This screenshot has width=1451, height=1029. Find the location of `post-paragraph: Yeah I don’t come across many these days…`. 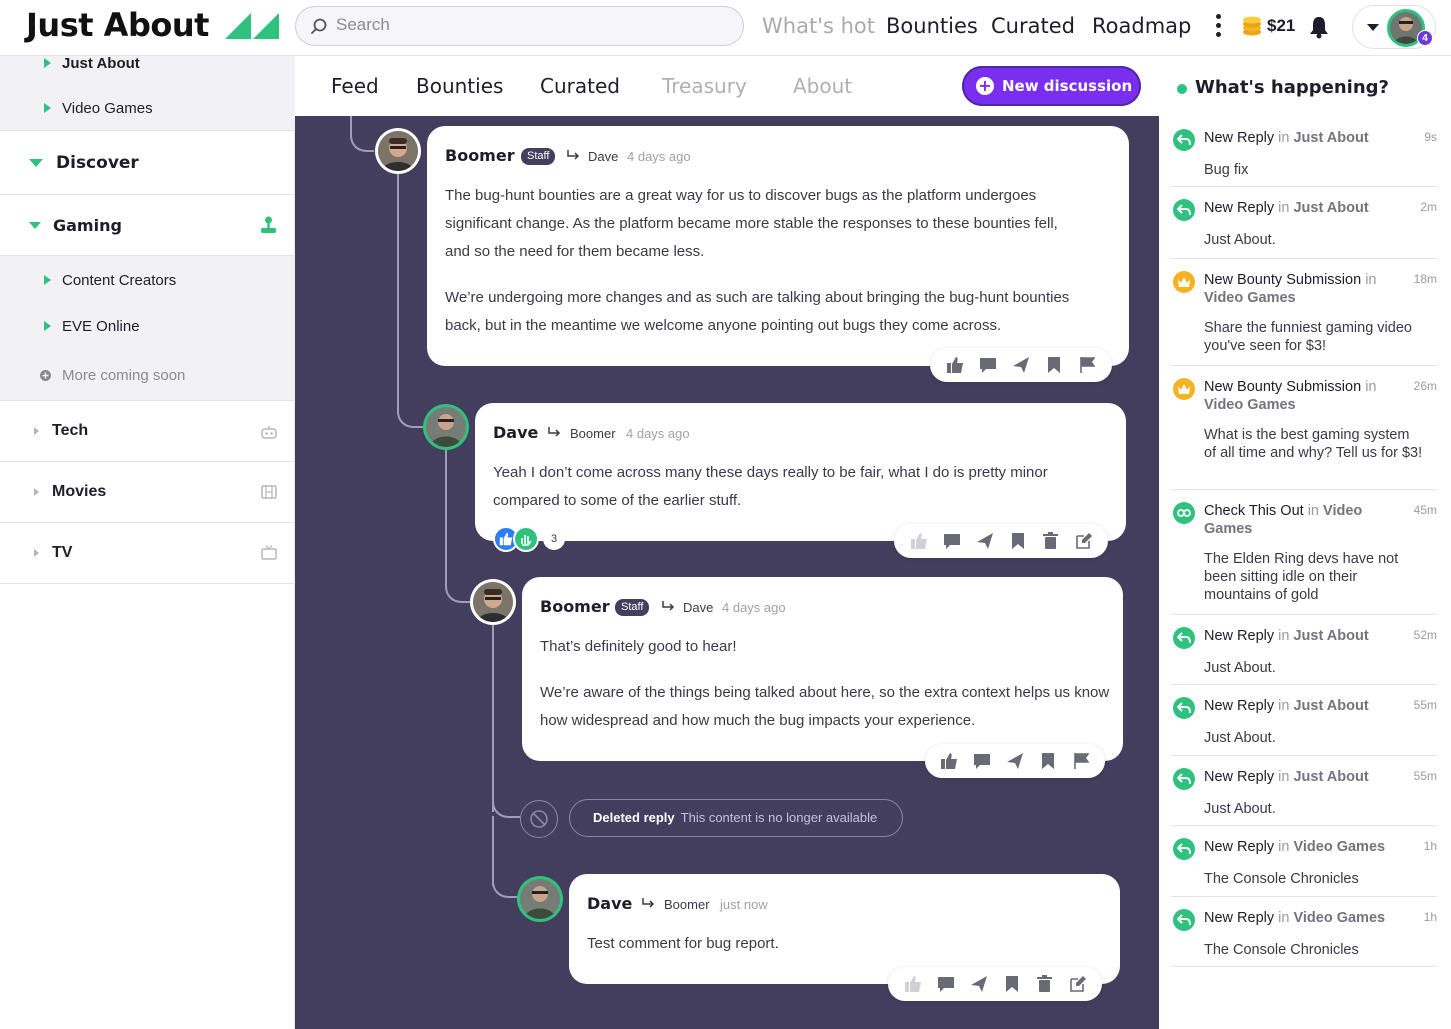

post-paragraph: Yeah I don’t come across many these days… is located at coordinates (770, 486).